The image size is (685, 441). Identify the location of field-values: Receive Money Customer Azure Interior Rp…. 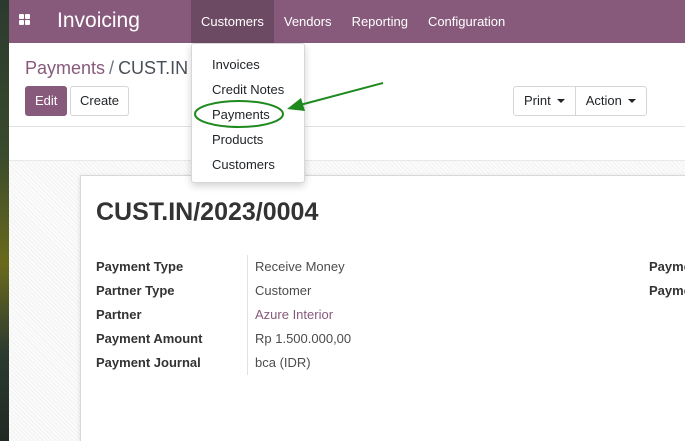
(303, 315).